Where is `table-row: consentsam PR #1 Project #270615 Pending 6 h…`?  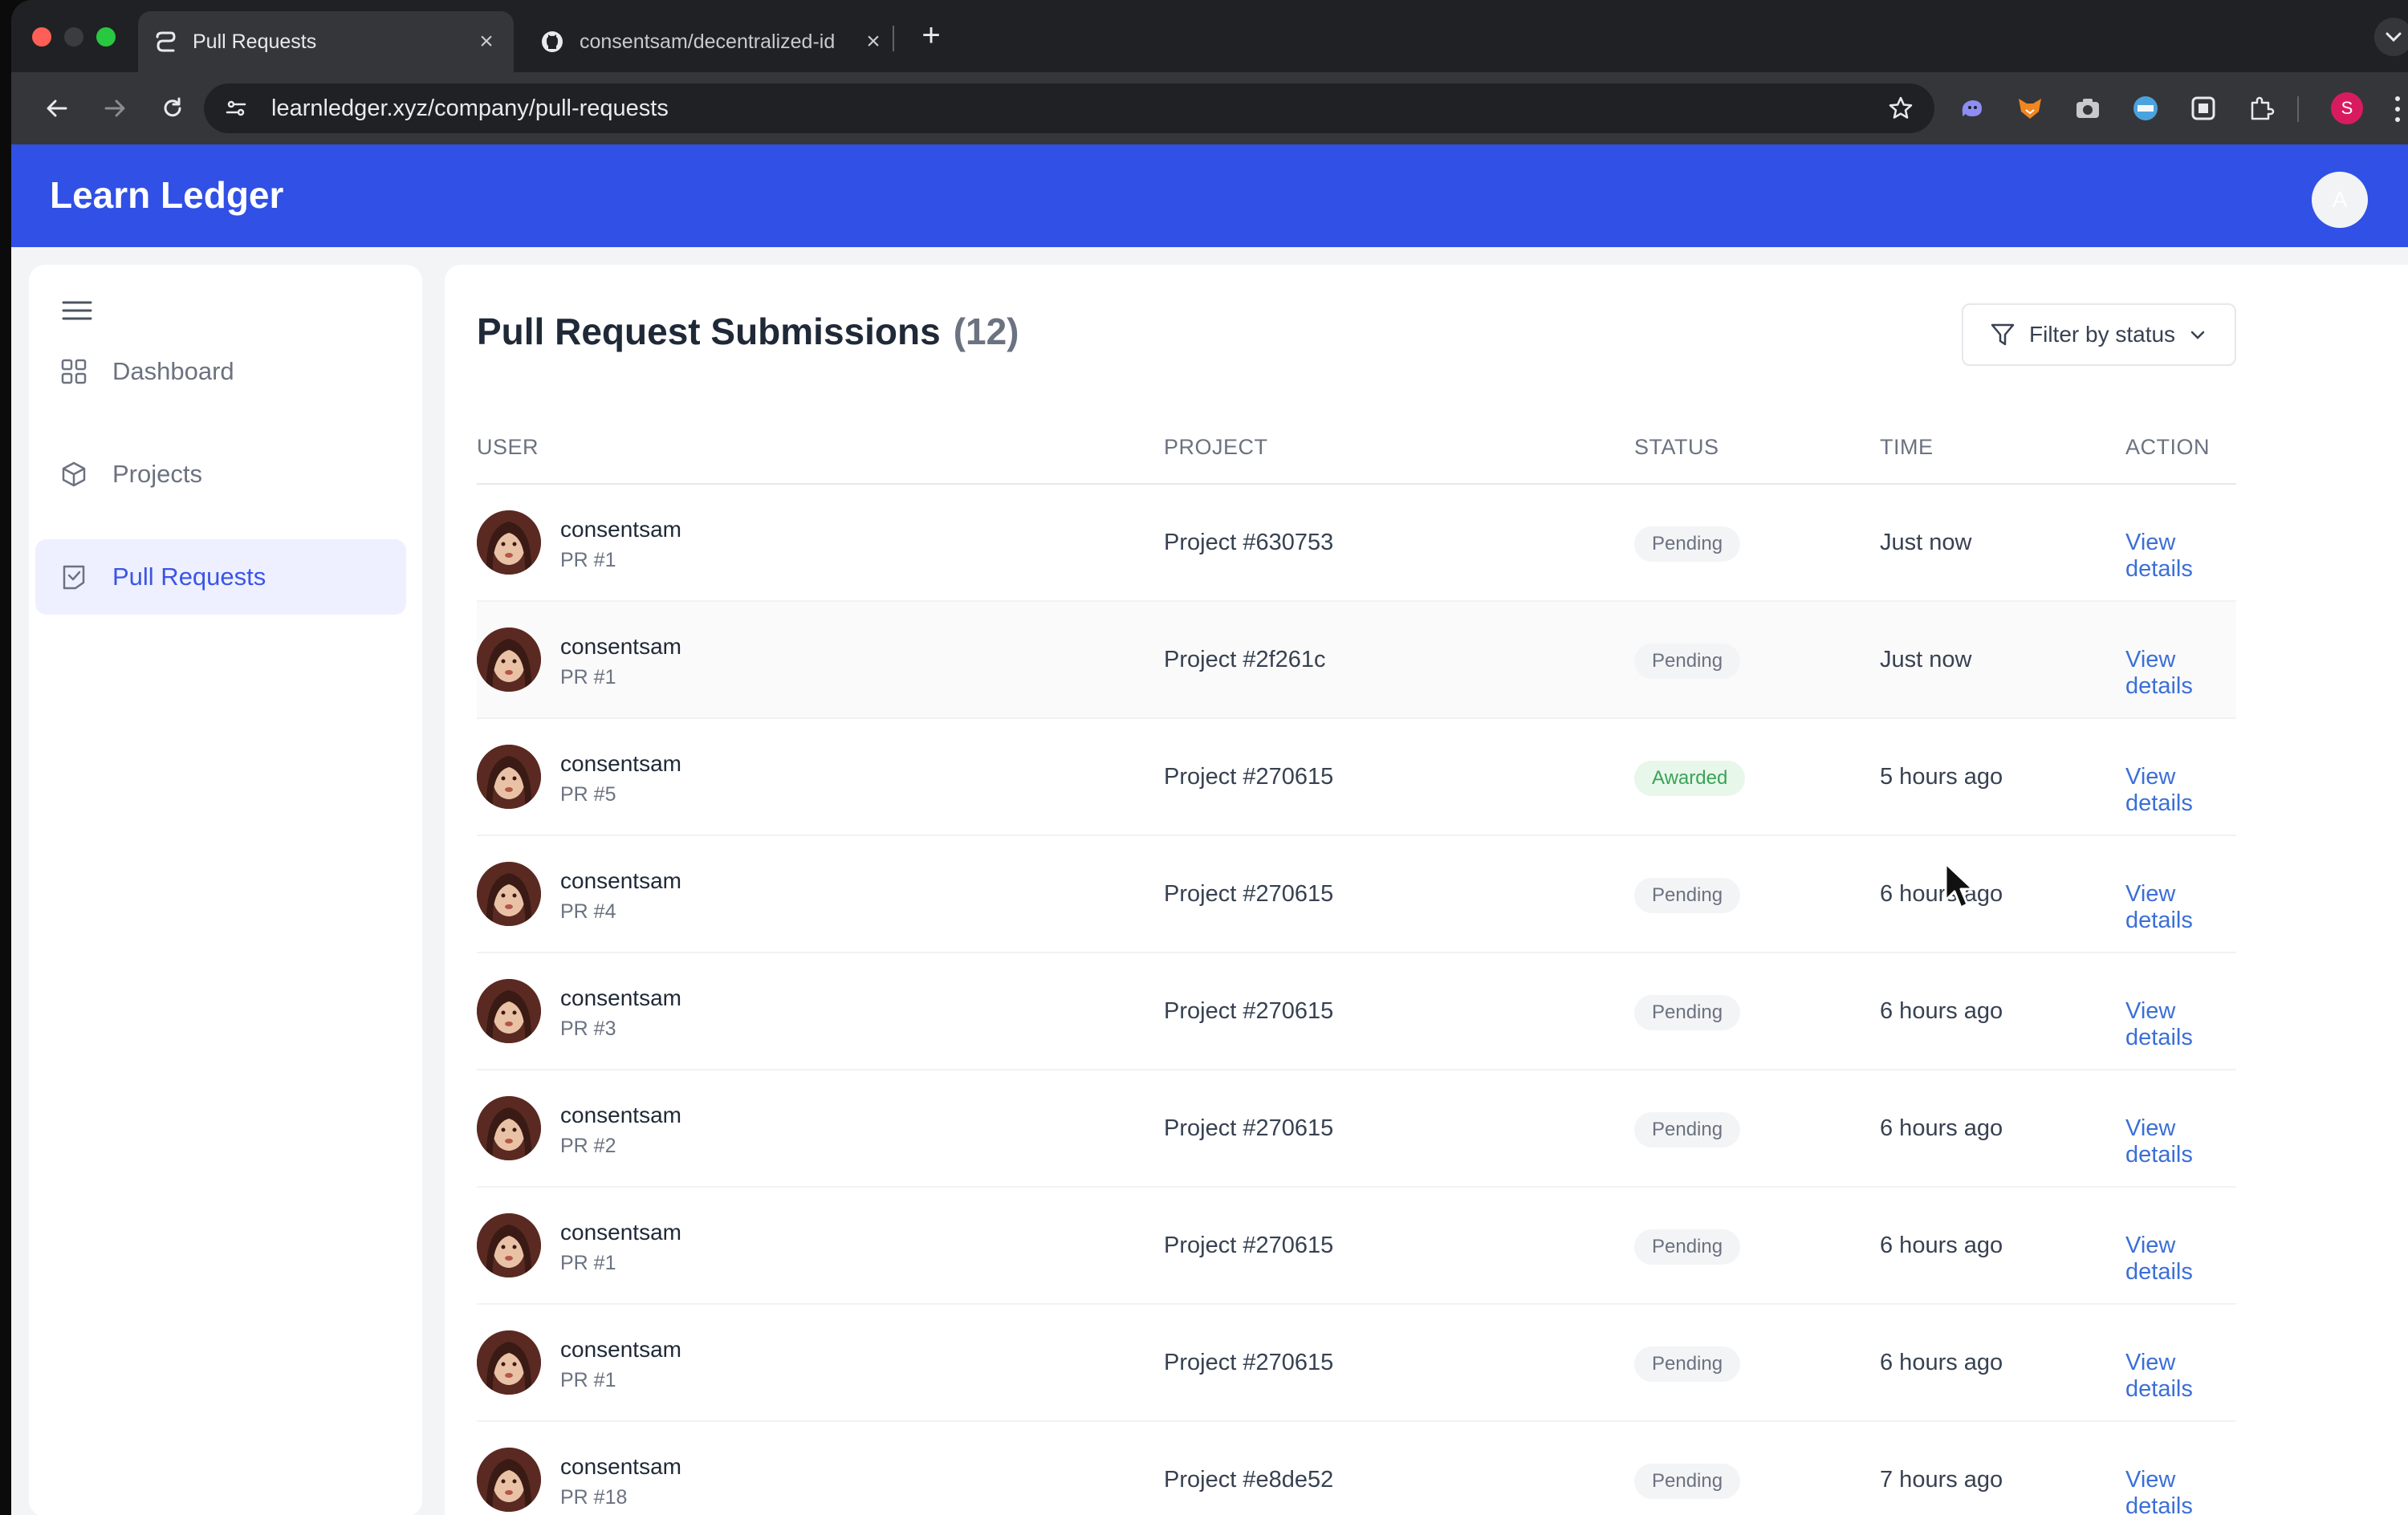
table-row: consentsam PR #1 Project #270615 Pending 6 h… is located at coordinates (1356, 1364).